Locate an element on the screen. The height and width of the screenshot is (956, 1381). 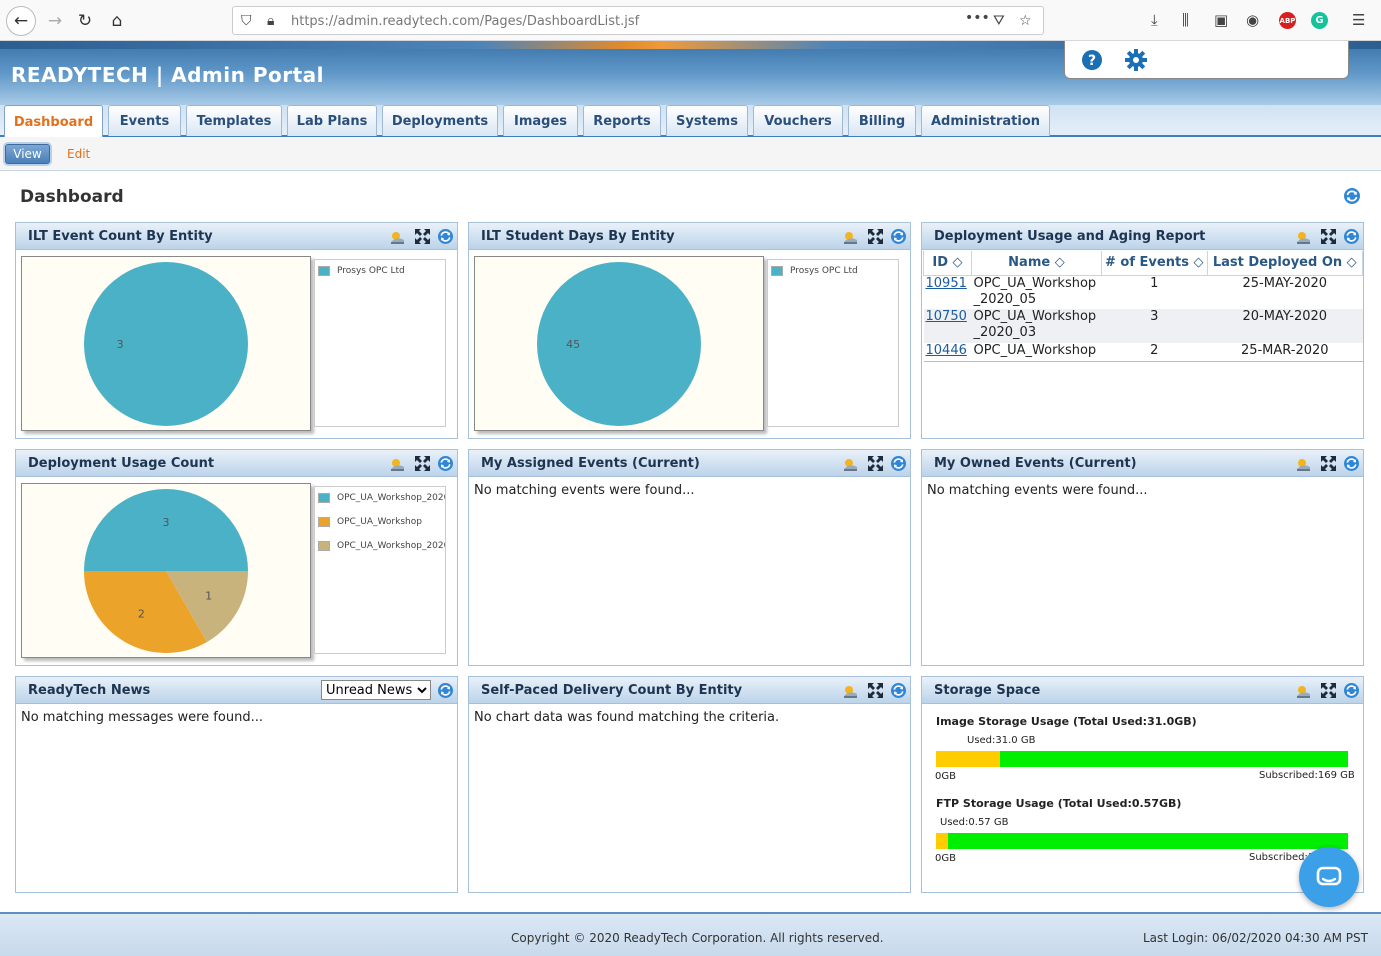
last-login-text: Last Login: 06/02/2020 04:30 AM PST is located at coordinates (1255, 938).